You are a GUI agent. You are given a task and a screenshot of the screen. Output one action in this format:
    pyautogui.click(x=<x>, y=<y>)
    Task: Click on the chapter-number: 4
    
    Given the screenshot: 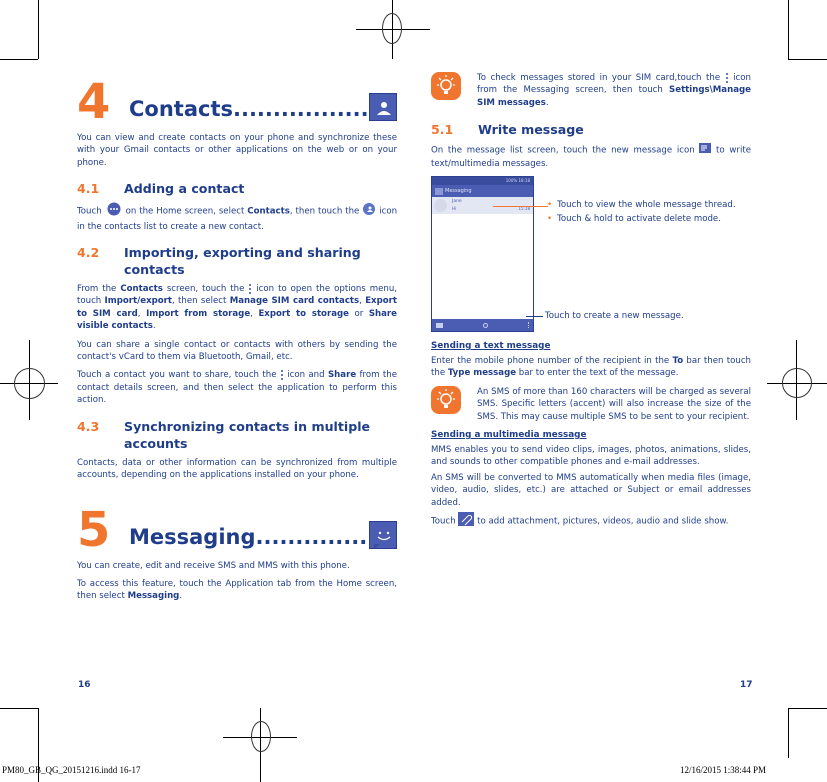 What is the action you would take?
    pyautogui.click(x=94, y=102)
    